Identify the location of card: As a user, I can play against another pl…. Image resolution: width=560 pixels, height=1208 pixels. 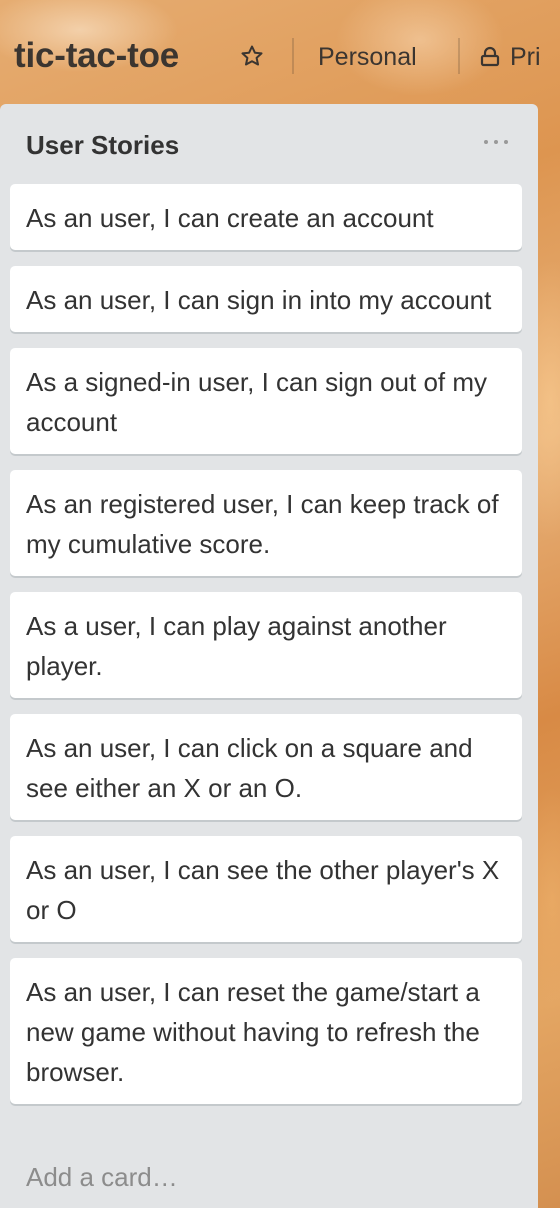
(266, 645).